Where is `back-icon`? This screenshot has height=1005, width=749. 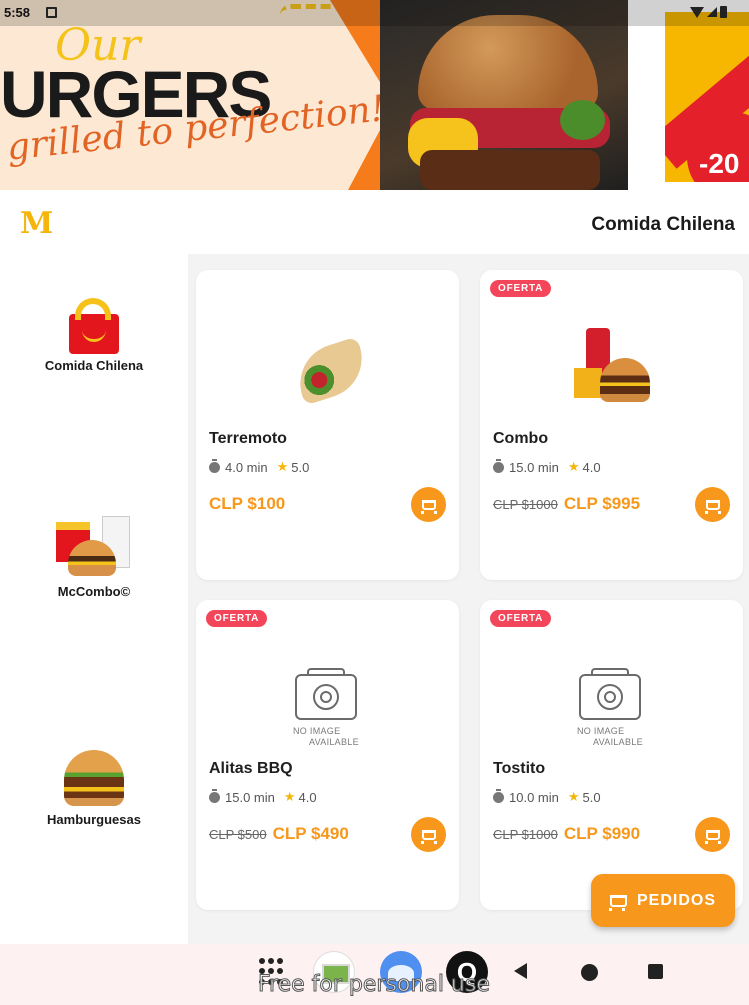 back-icon is located at coordinates (520, 971).